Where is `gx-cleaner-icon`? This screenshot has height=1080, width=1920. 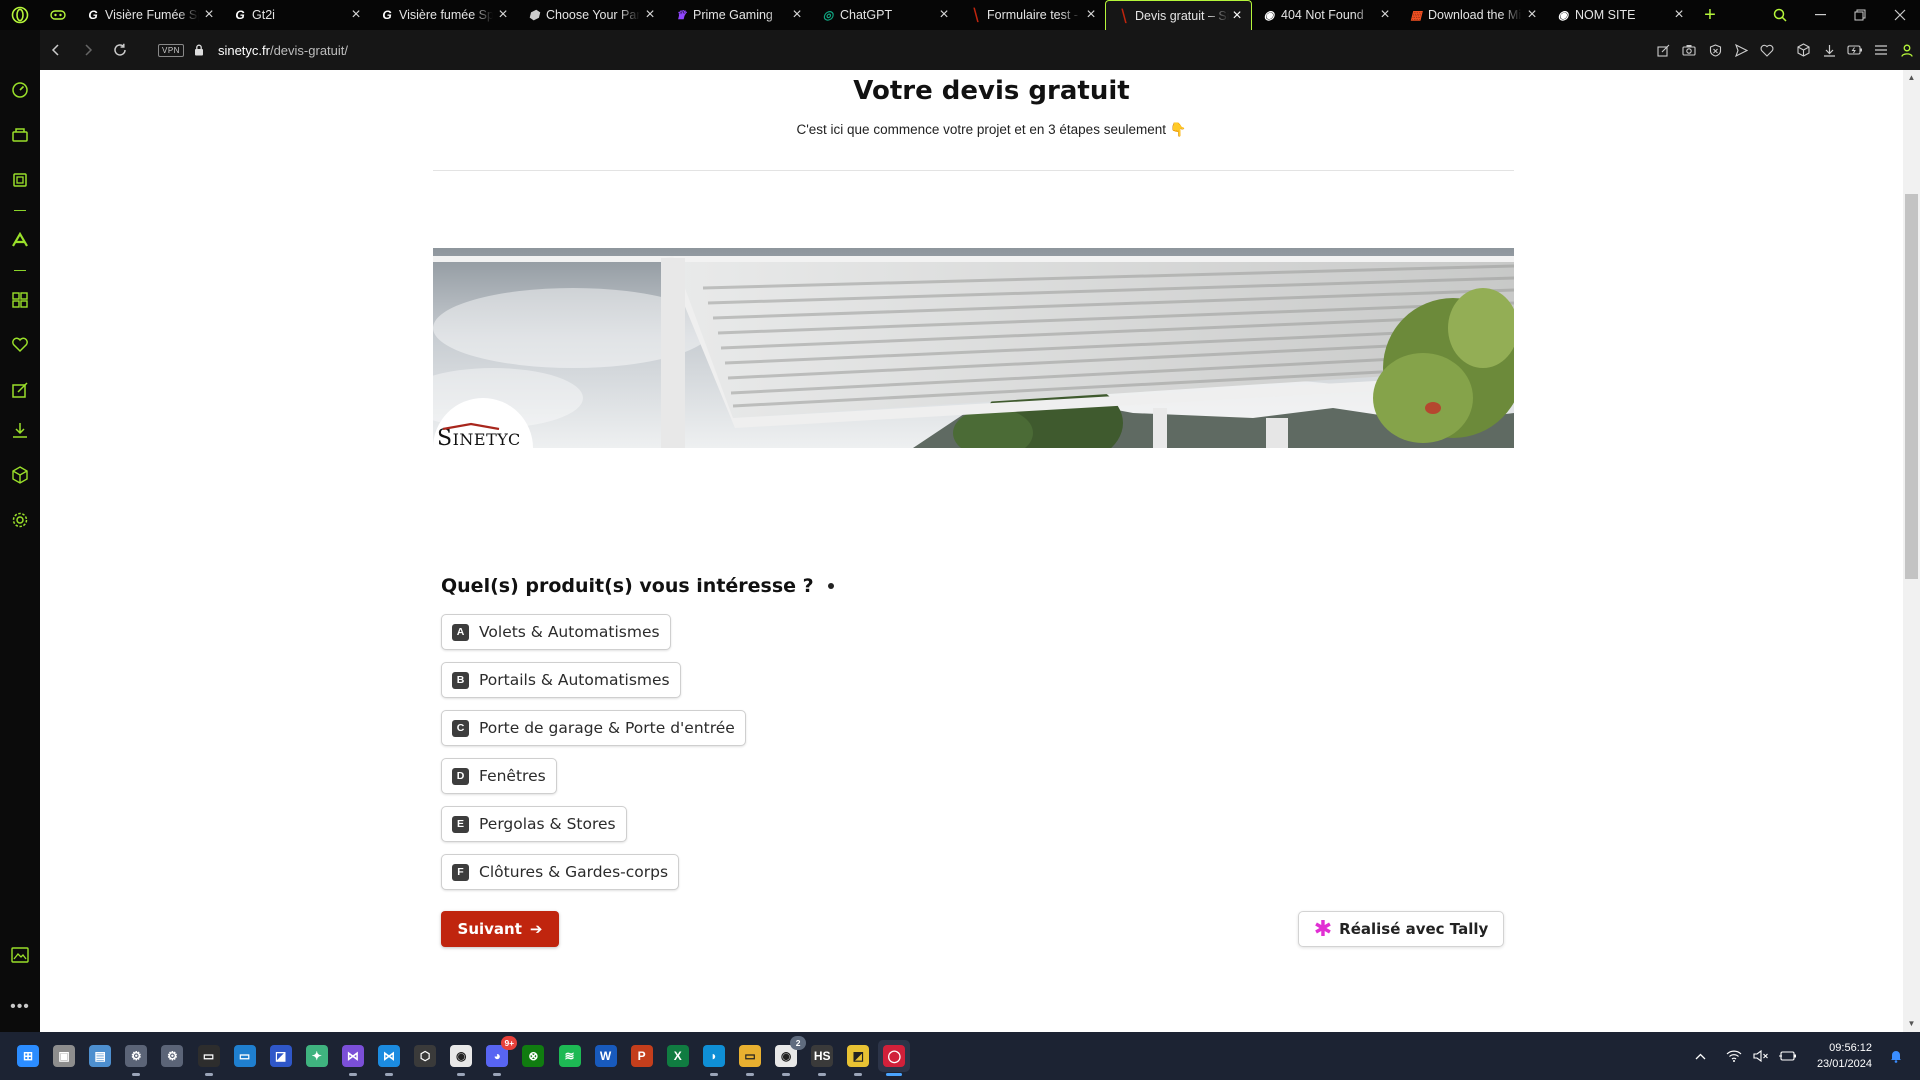 gx-cleaner-icon is located at coordinates (20, 180).